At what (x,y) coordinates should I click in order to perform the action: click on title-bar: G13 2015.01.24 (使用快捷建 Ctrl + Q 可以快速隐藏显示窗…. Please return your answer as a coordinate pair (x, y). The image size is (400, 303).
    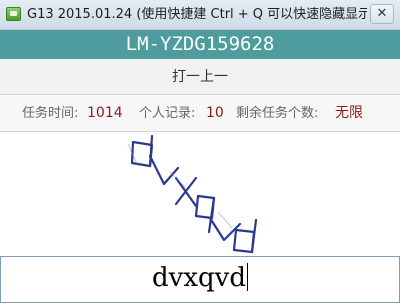
    Looking at the image, I should click on (200, 15).